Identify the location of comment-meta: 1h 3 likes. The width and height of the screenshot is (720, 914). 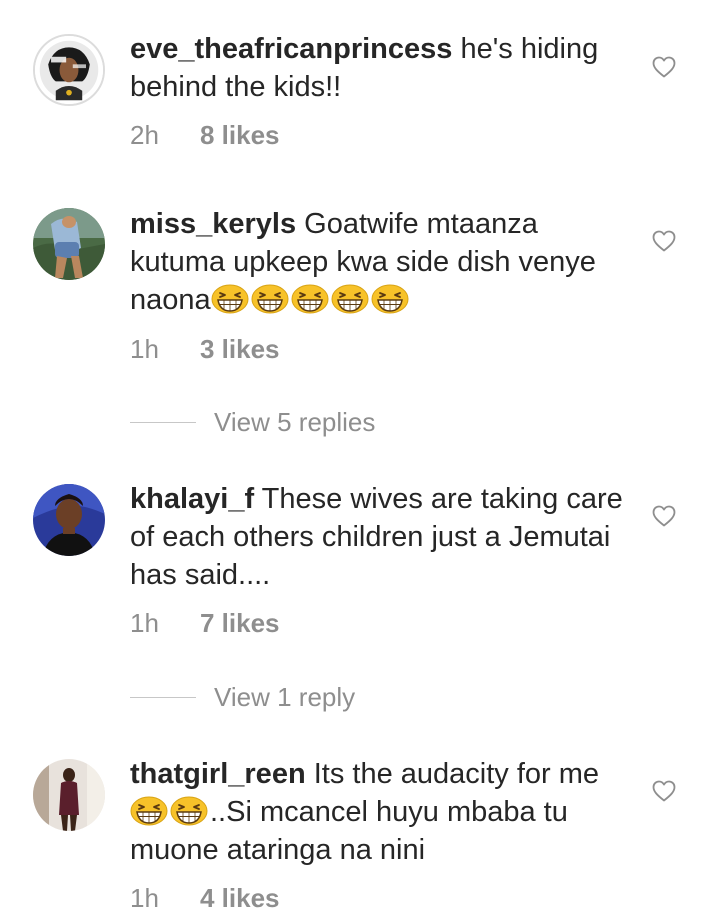
(205, 349).